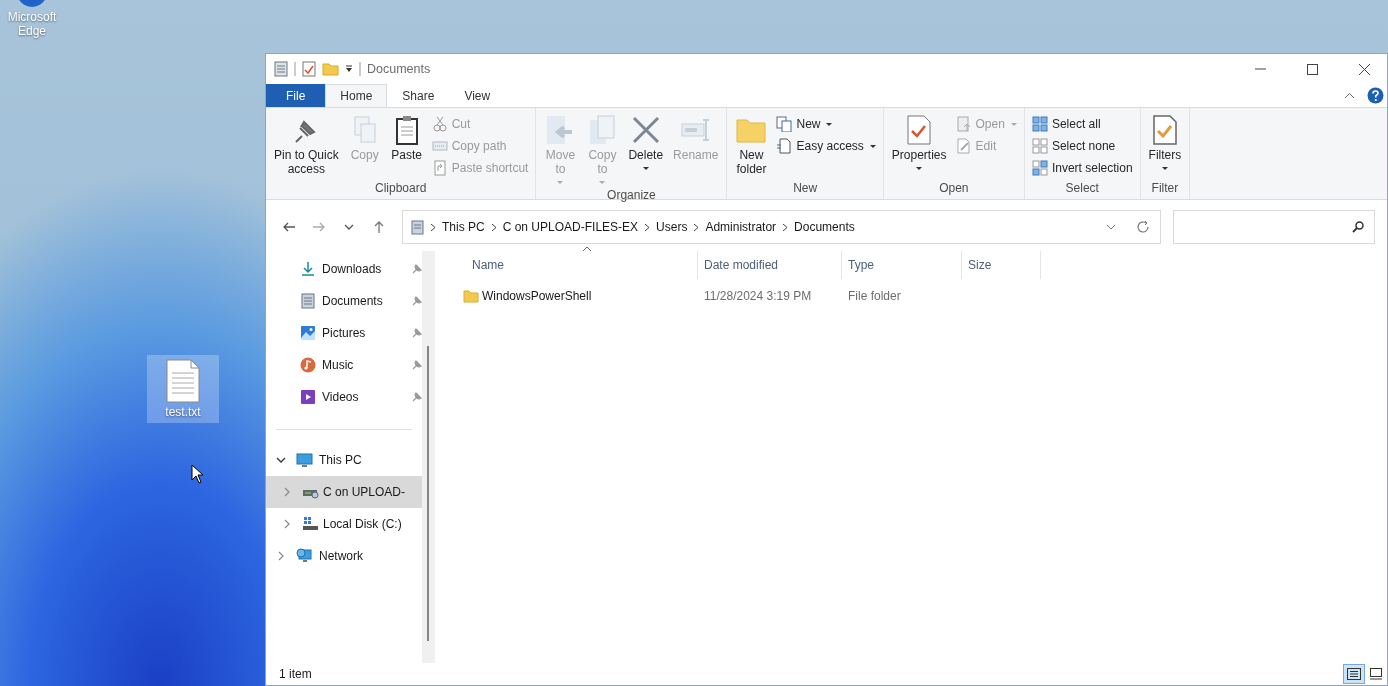 The height and width of the screenshot is (686, 1388). Describe the element at coordinates (379, 227) in the screenshot. I see `up-arrow-icon` at that location.